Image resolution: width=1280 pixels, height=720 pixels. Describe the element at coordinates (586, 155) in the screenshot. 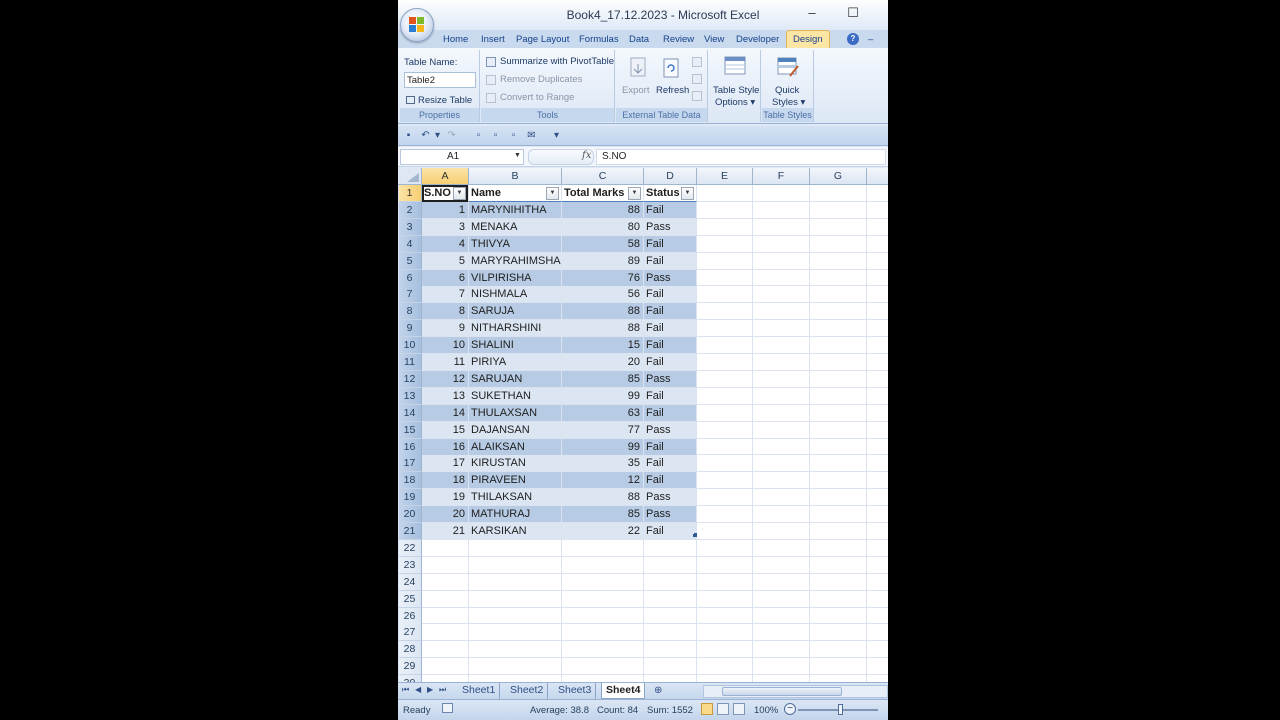

I see `insert-function-icon: fx` at that location.